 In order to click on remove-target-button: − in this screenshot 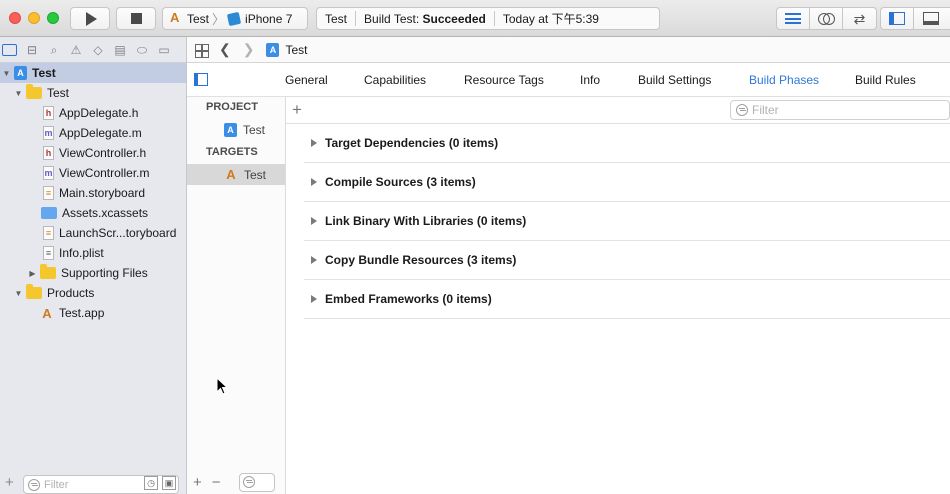, I will do `click(216, 482)`.